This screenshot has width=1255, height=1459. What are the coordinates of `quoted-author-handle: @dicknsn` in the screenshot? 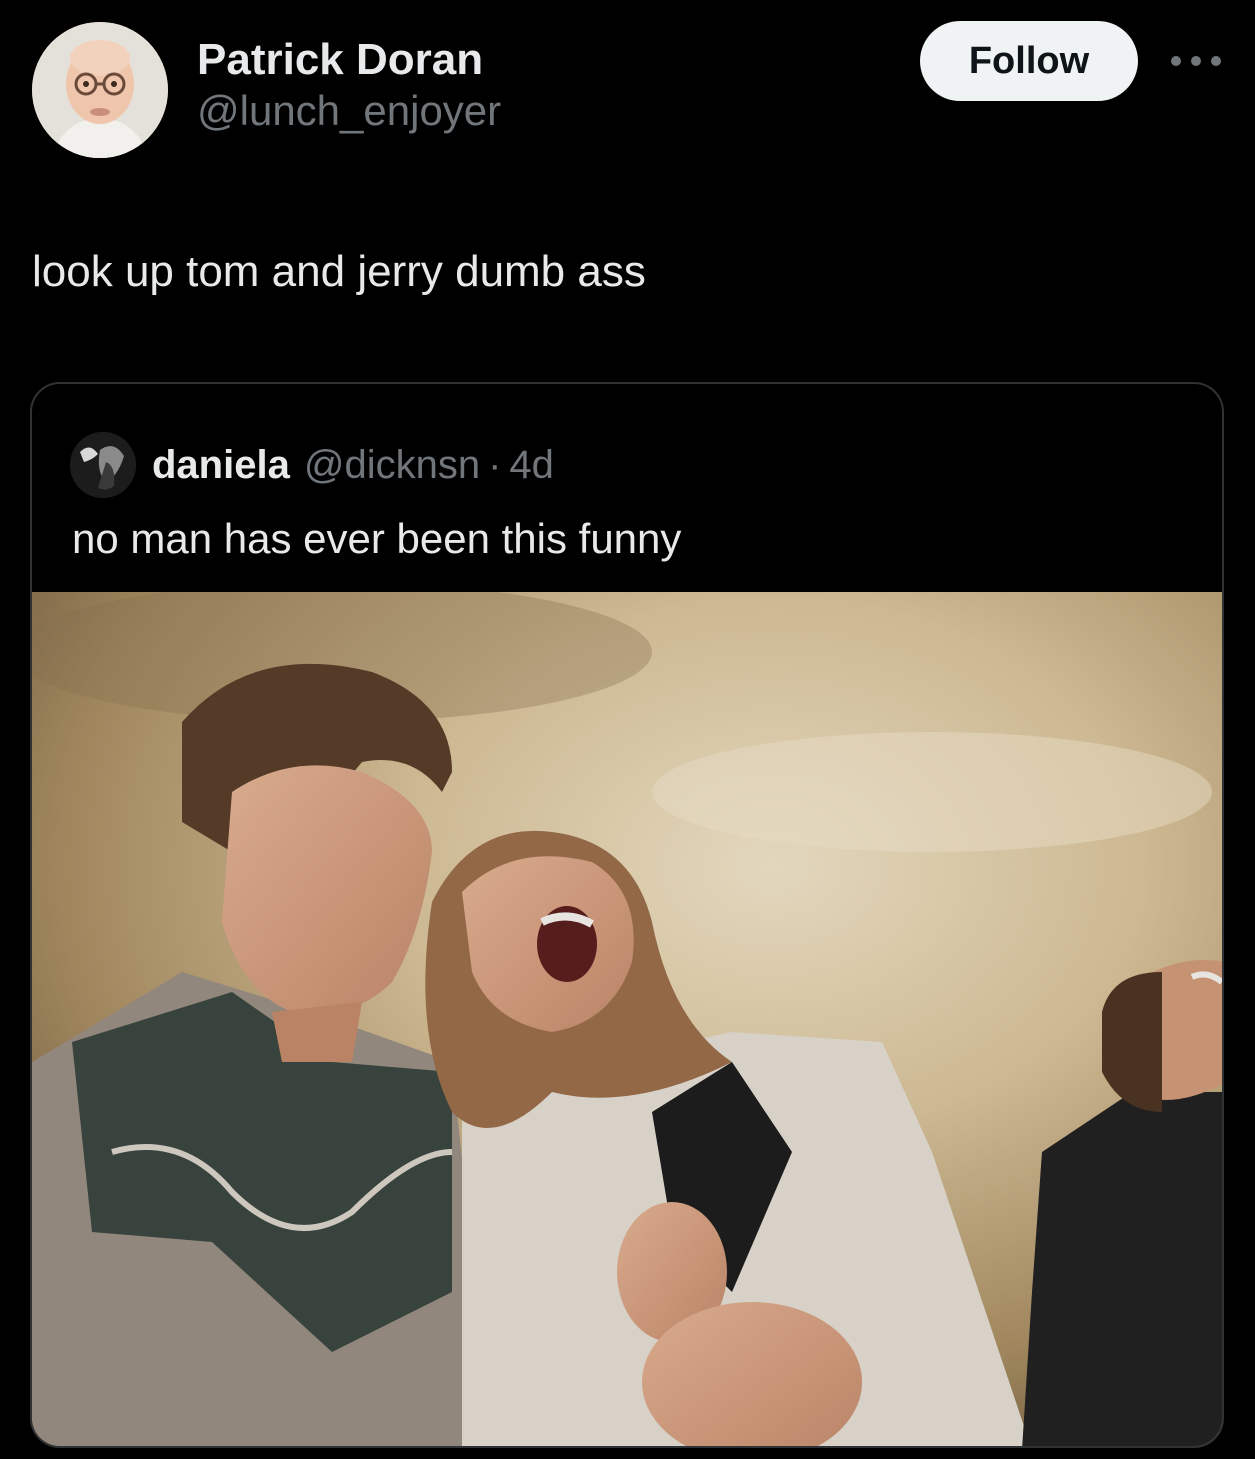 It's located at (392, 465).